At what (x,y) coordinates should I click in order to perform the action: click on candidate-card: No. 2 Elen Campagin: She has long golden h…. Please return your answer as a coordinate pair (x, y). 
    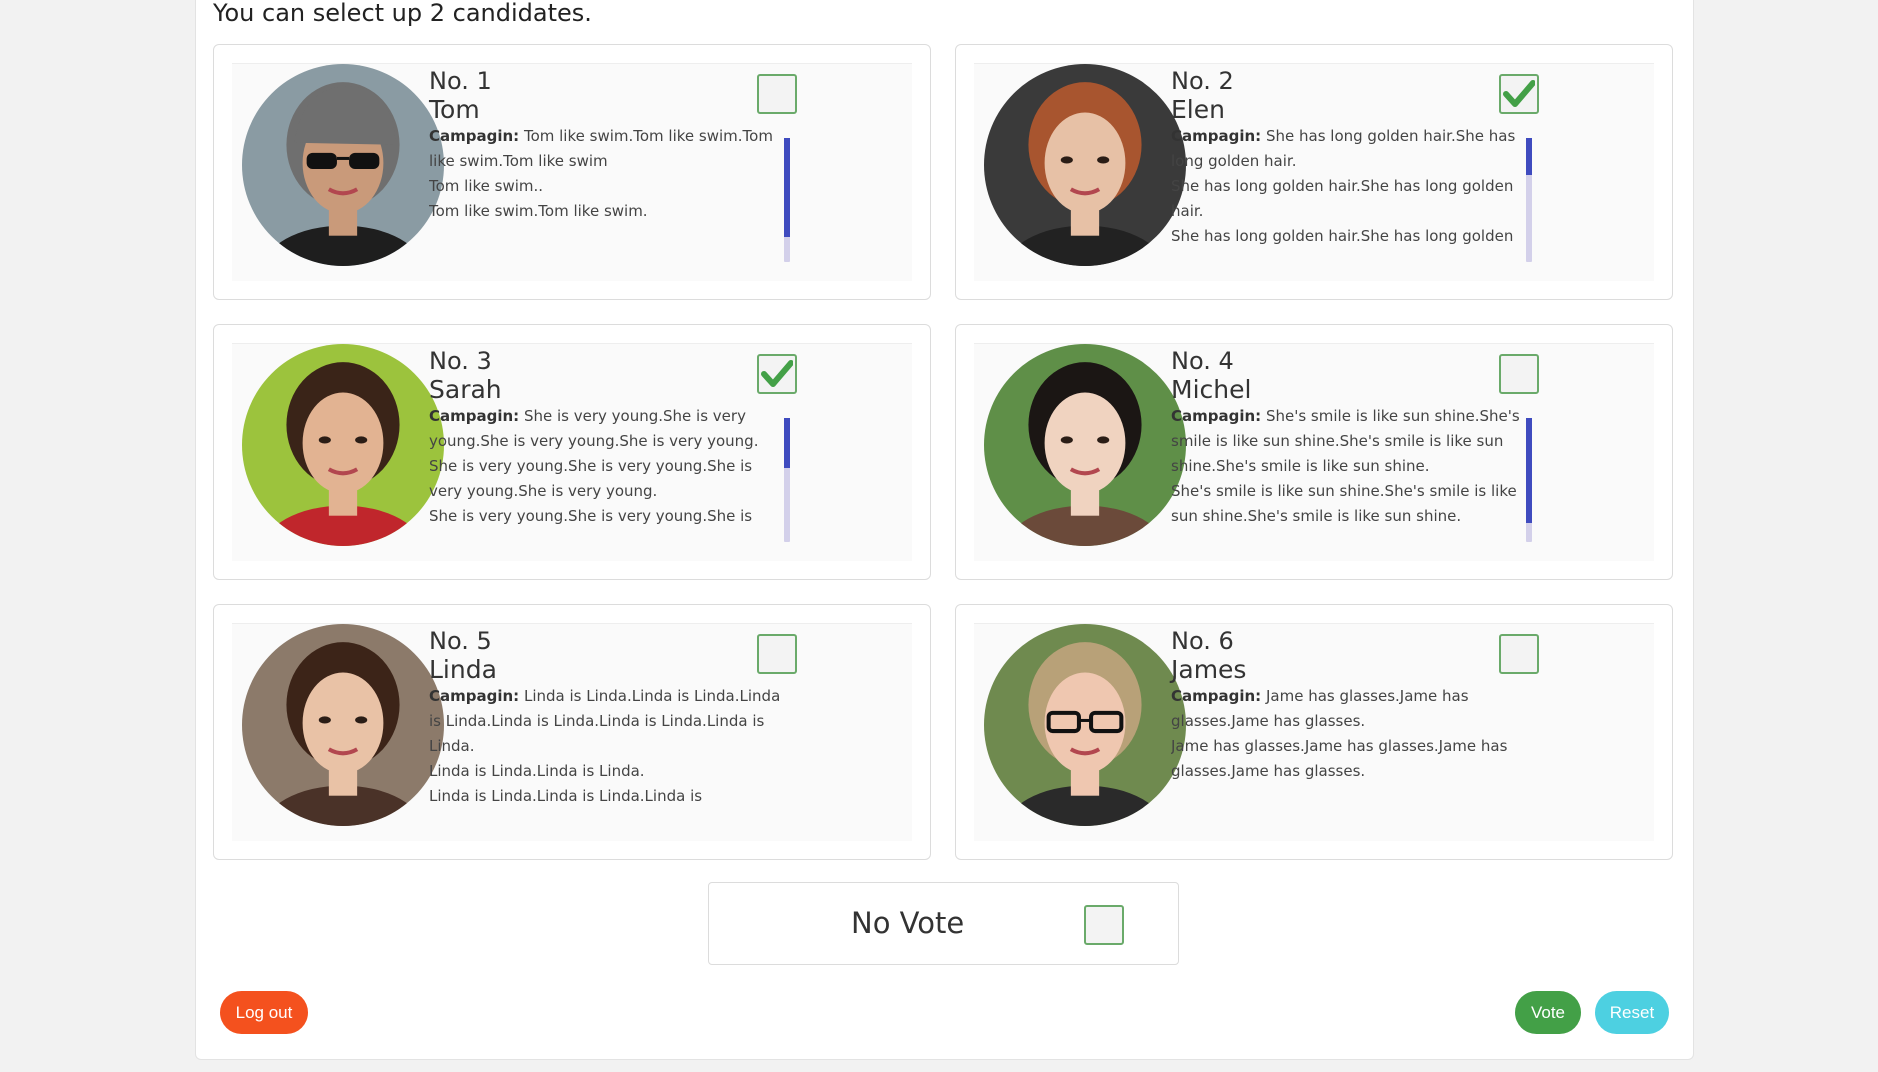
    Looking at the image, I should click on (1314, 172).